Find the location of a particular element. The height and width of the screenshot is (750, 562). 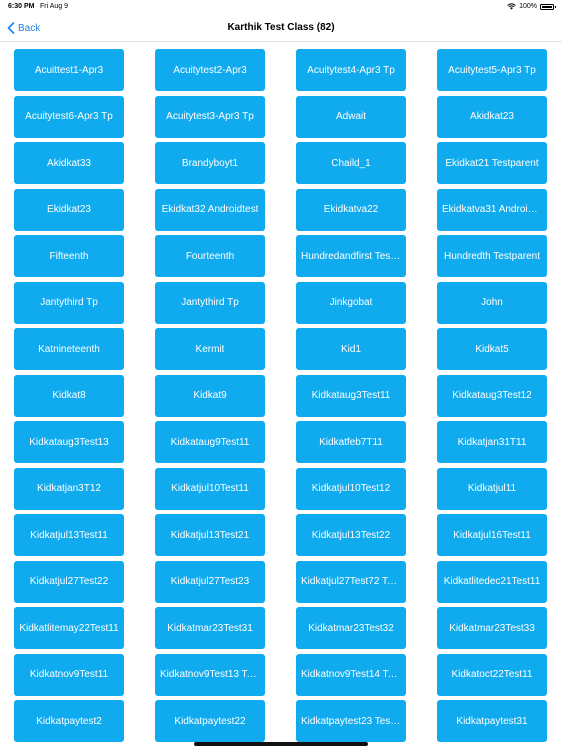

student-tile: Hundredth Testparent is located at coordinates (492, 256).